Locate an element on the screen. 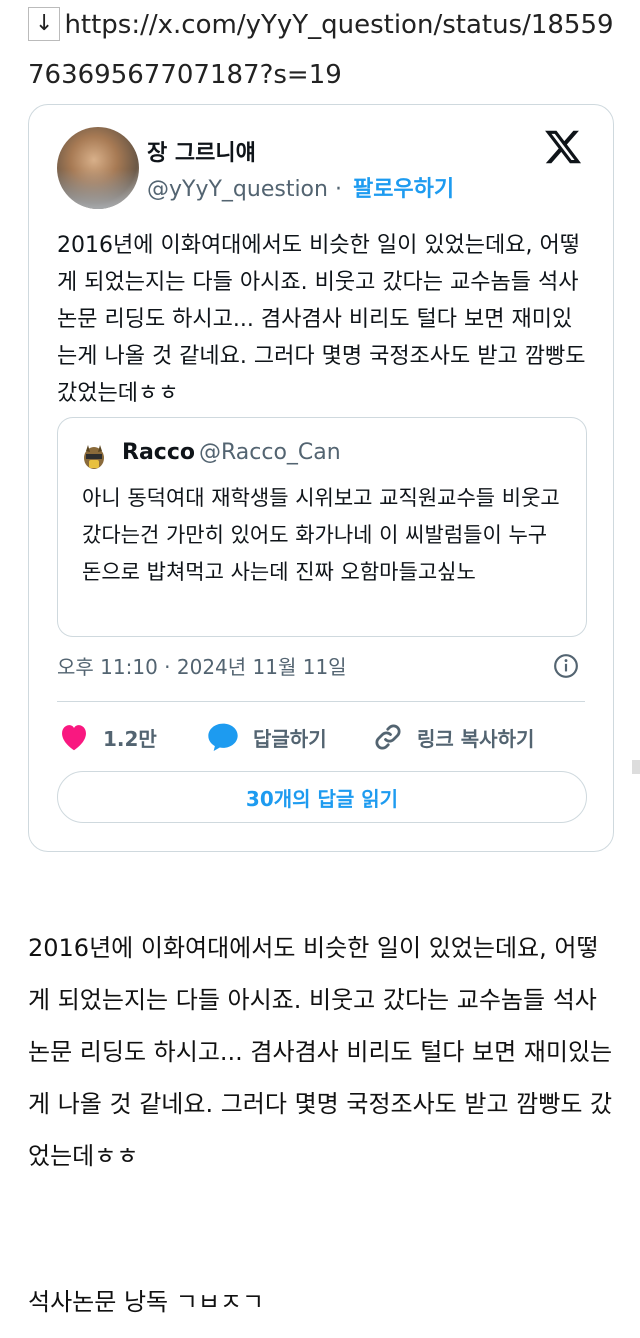 The width and height of the screenshot is (640, 1338). author-avatar is located at coordinates (98, 168).